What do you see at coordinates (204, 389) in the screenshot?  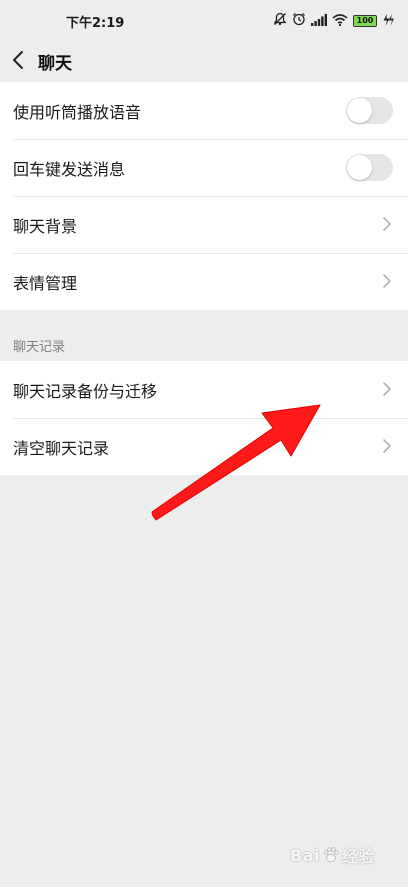 I see `setting-backup-migrate: 聊天记录备份与迁移` at bounding box center [204, 389].